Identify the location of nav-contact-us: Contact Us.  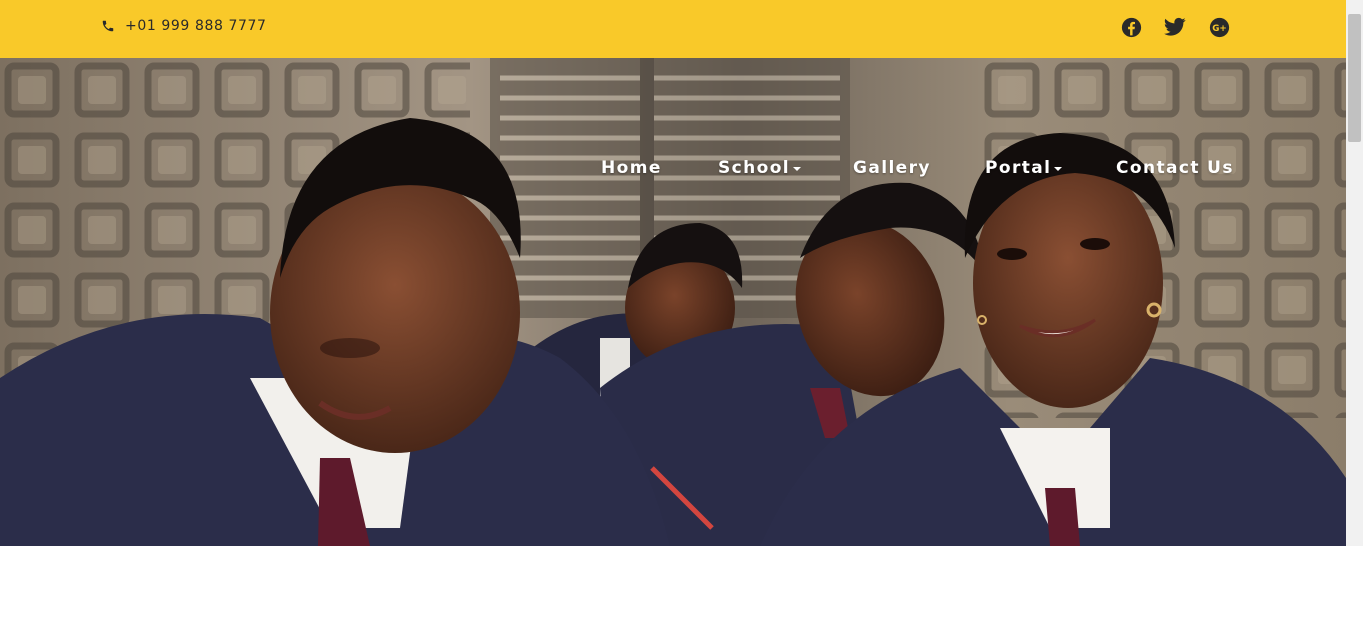
(1175, 168).